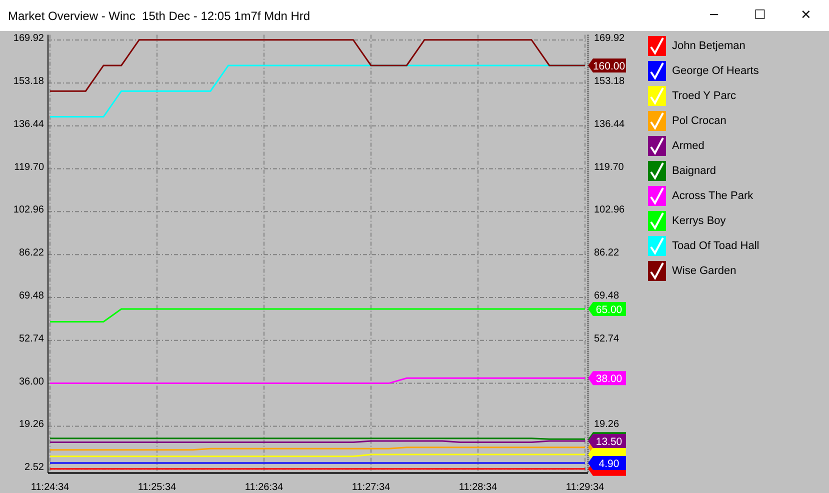  I want to click on legend-label: Across The Park, so click(713, 196).